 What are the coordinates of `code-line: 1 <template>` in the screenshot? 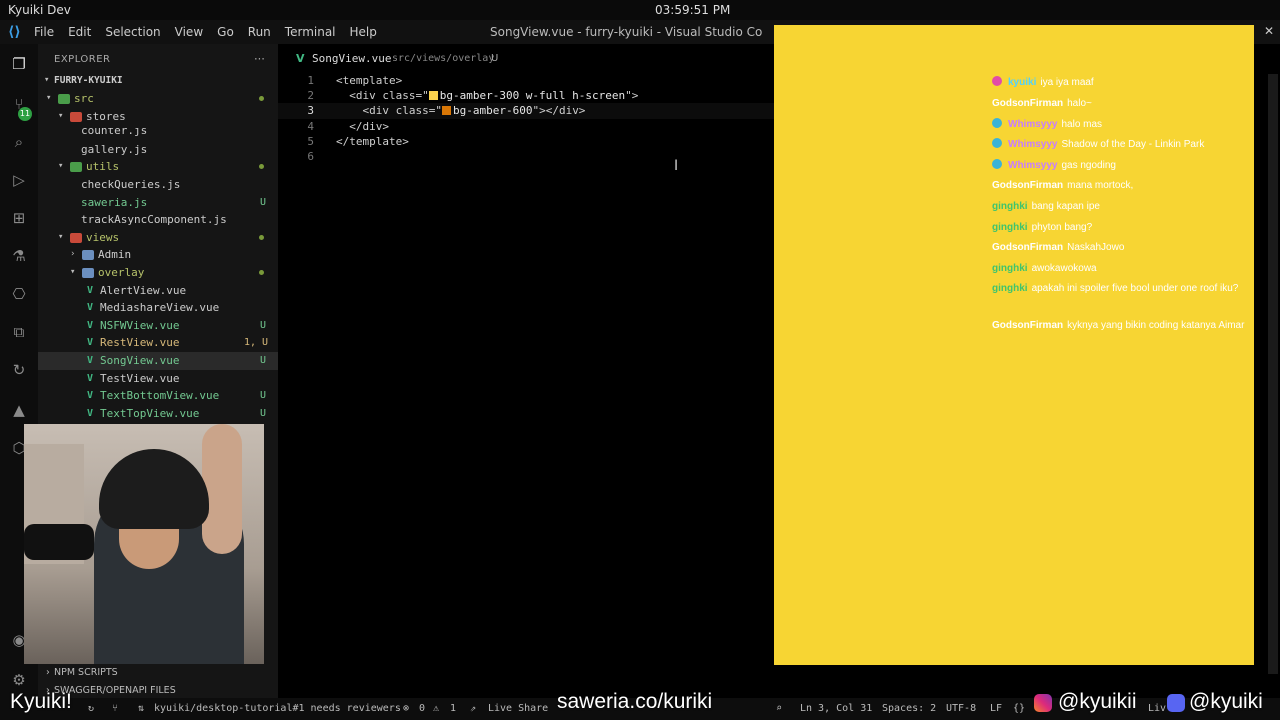 It's located at (526, 80).